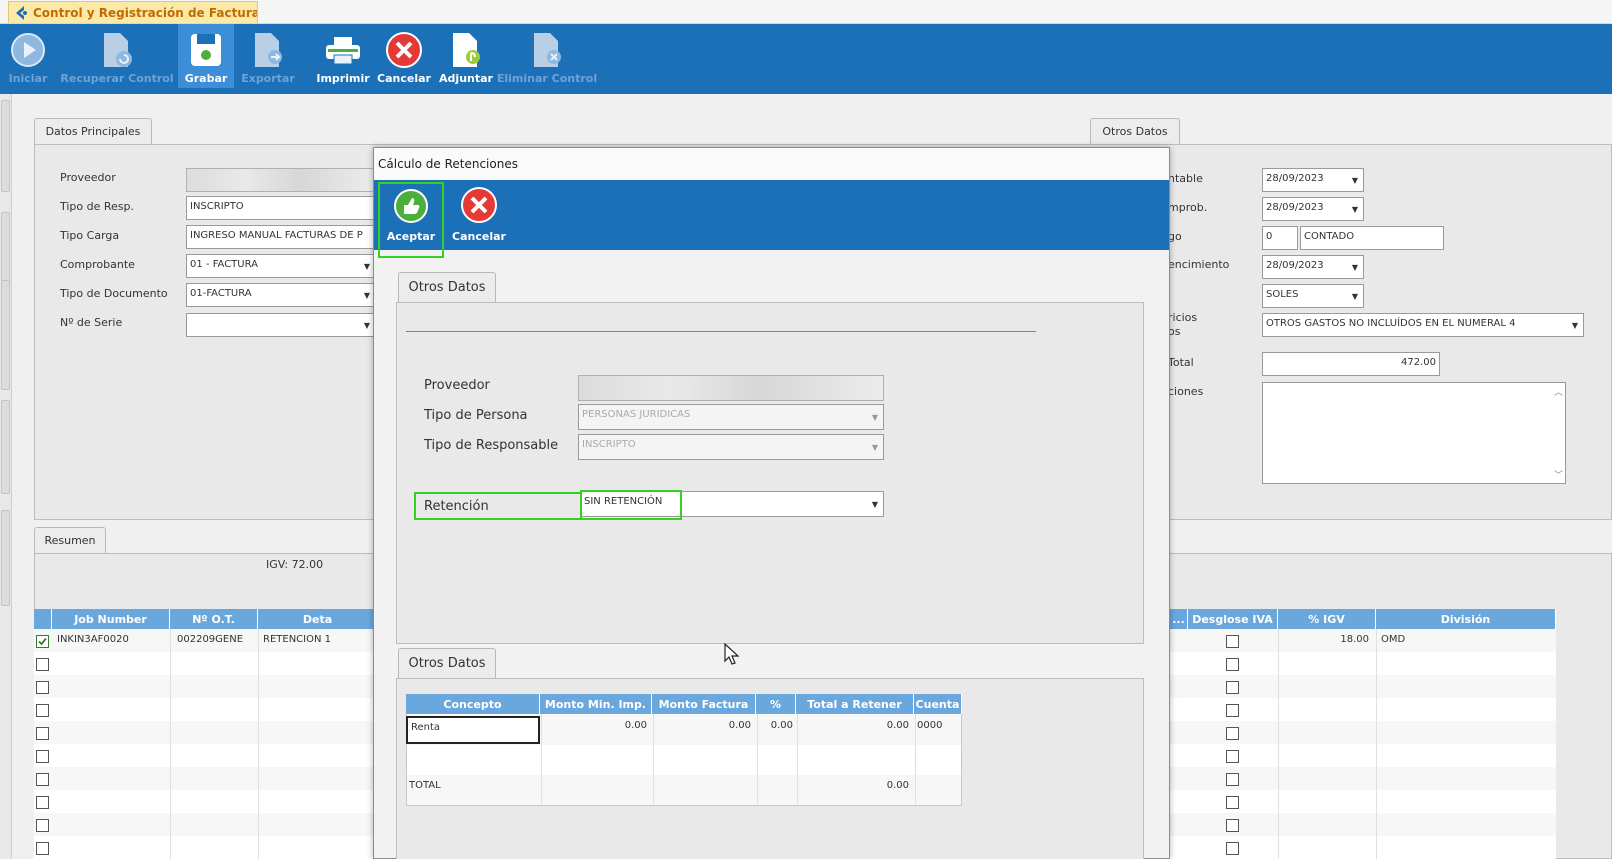 The width and height of the screenshot is (1612, 859). I want to click on monto-factura-cell: 0.00, so click(703, 727).